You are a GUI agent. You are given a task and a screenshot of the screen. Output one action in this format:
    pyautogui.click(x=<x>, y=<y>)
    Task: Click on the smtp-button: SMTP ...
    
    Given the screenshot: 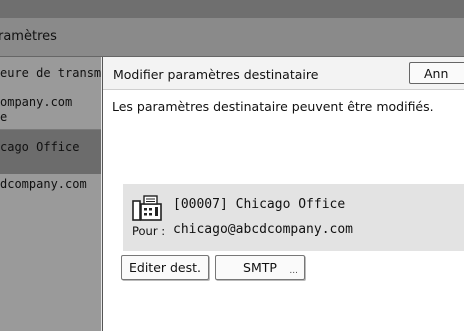 What is the action you would take?
    pyautogui.click(x=260, y=267)
    